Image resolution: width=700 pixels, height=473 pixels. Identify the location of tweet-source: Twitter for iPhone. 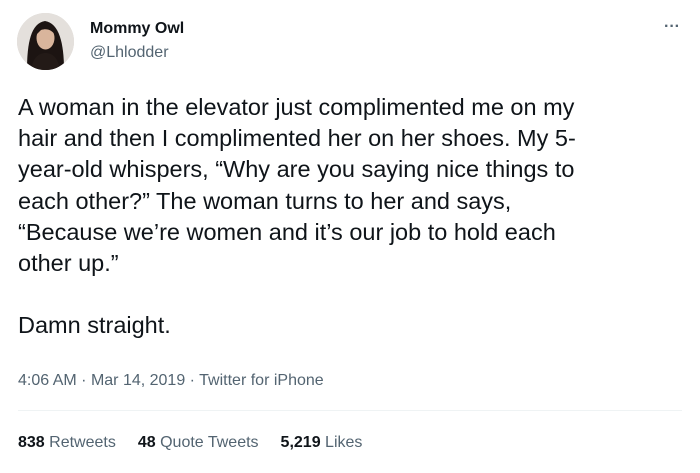
(261, 380).